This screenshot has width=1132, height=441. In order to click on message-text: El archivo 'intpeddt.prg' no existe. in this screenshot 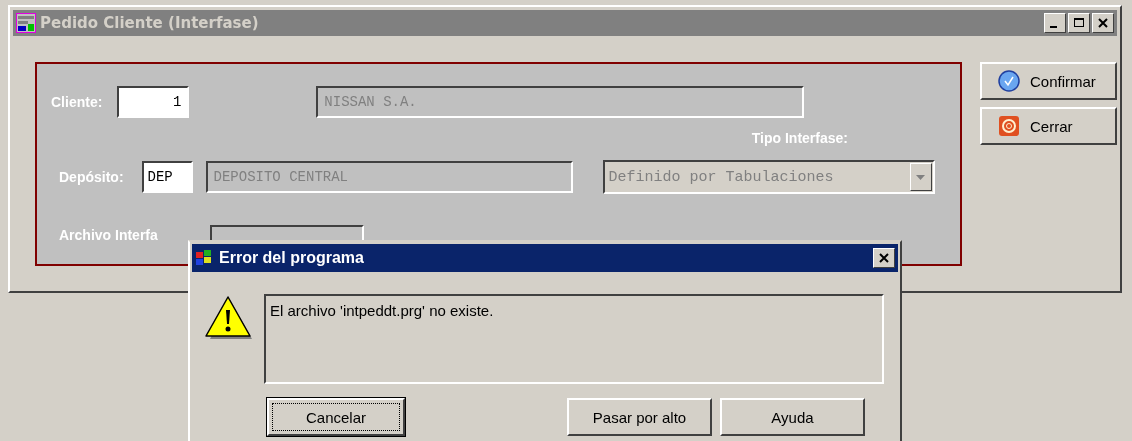, I will do `click(574, 339)`.